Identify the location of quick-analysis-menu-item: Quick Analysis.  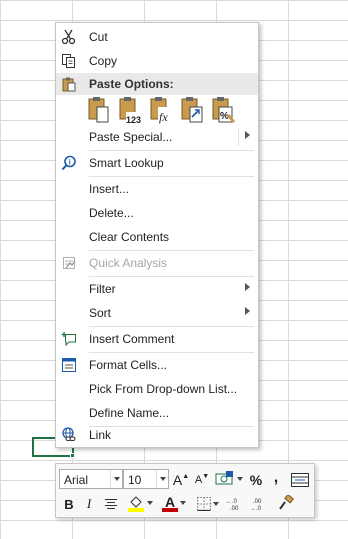
(157, 263).